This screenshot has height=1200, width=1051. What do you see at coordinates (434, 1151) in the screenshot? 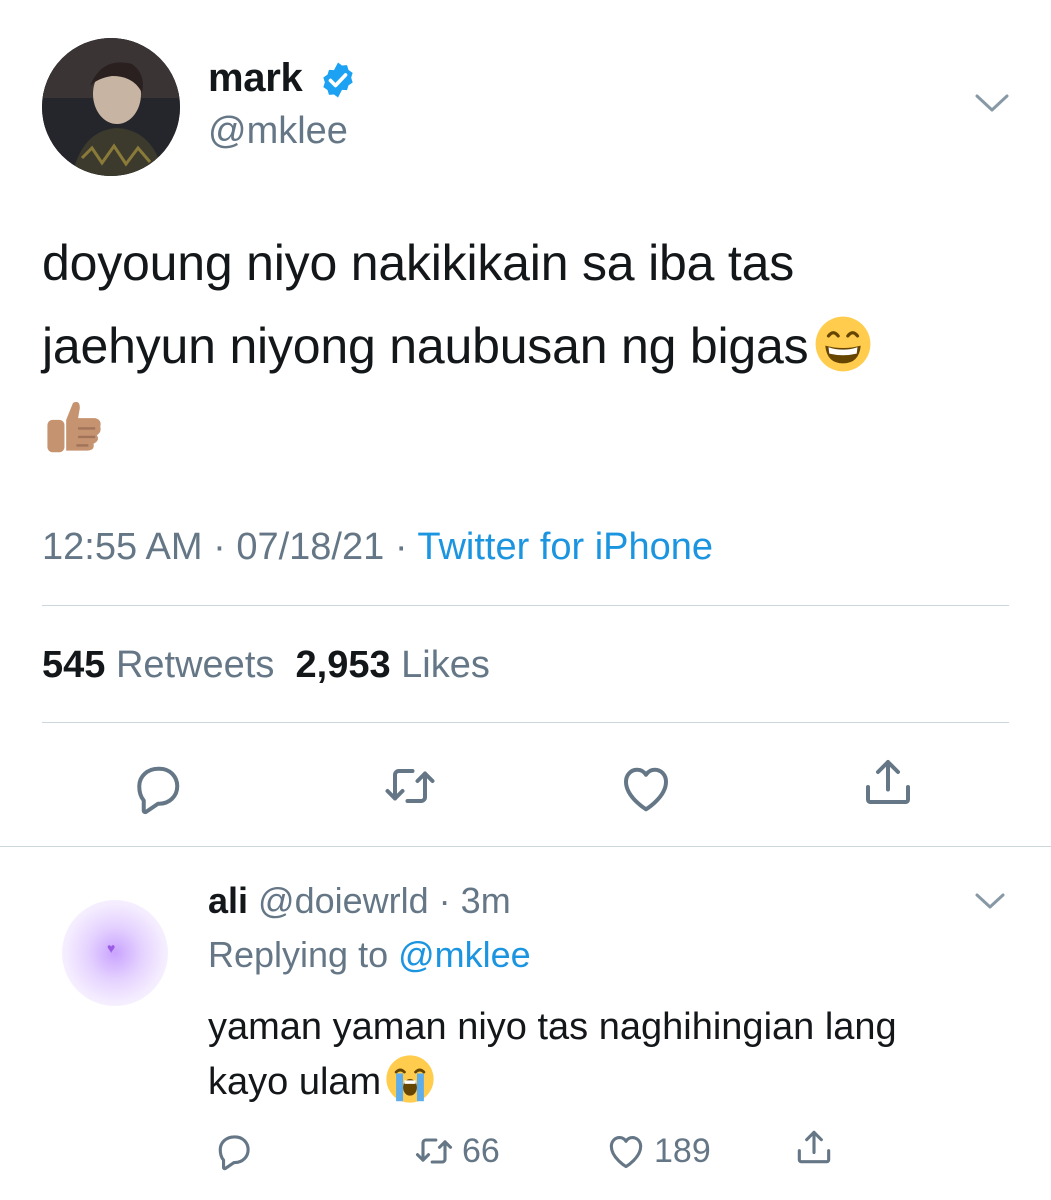
I see `retweet-arrows-icon` at bounding box center [434, 1151].